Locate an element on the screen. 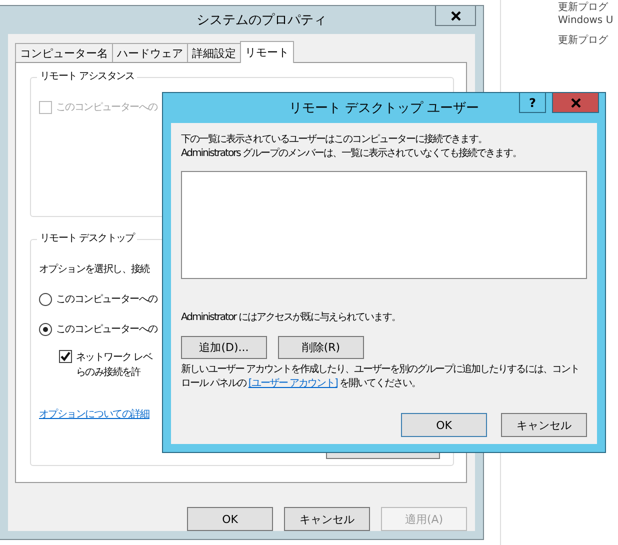  list-text: Windows U is located at coordinates (586, 20).